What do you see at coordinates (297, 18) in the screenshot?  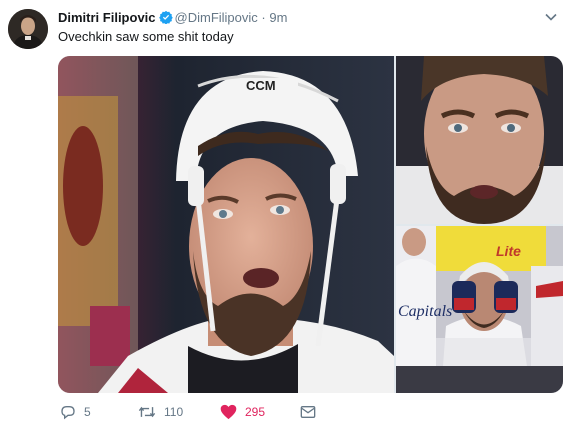 I see `tweet-header: Dimitri Filipovic @DimFilipovic · 9m` at bounding box center [297, 18].